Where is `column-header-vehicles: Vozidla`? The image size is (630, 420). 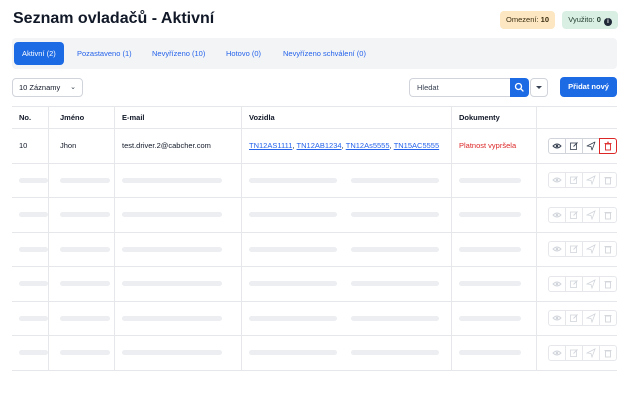 column-header-vehicles: Vozidla is located at coordinates (346, 117).